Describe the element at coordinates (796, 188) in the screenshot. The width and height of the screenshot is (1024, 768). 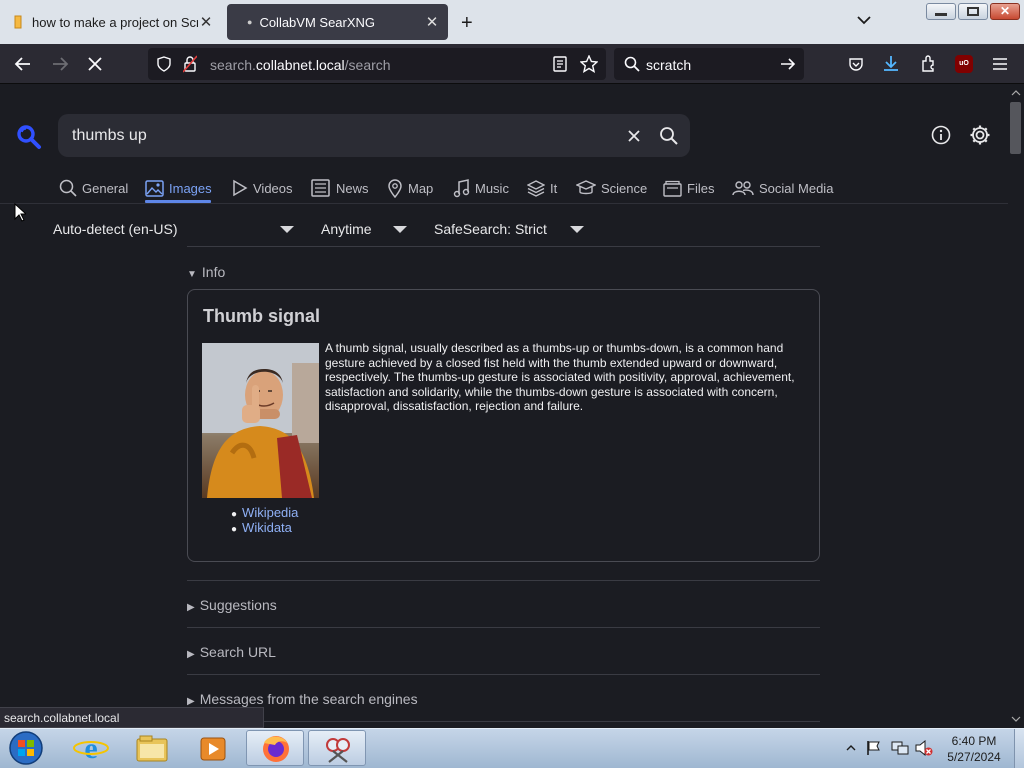
I see `category-label: Social Media` at that location.